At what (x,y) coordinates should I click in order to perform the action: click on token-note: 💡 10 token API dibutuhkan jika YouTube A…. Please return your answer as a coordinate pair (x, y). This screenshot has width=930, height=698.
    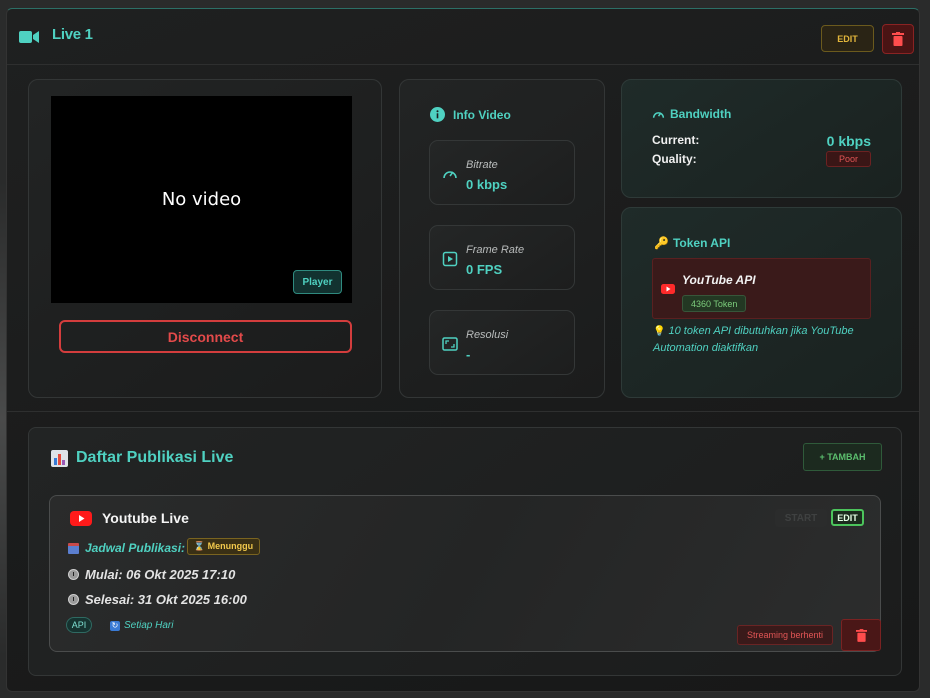
    Looking at the image, I should click on (763, 339).